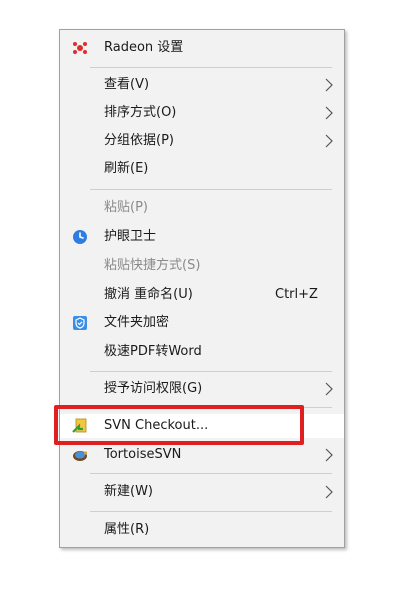 This screenshot has height=609, width=418. I want to click on menu-item-view: 查看(V), so click(202, 85).